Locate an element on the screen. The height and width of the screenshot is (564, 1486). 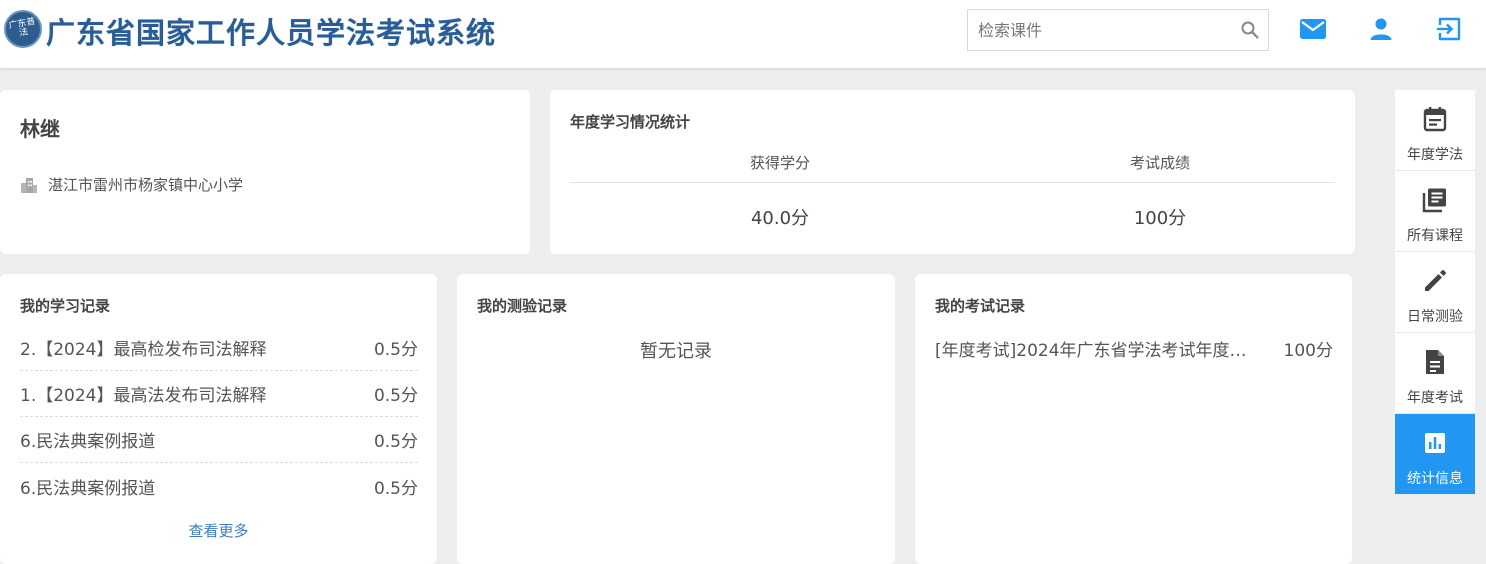
nav-label: 年度考试 is located at coordinates (1435, 398).